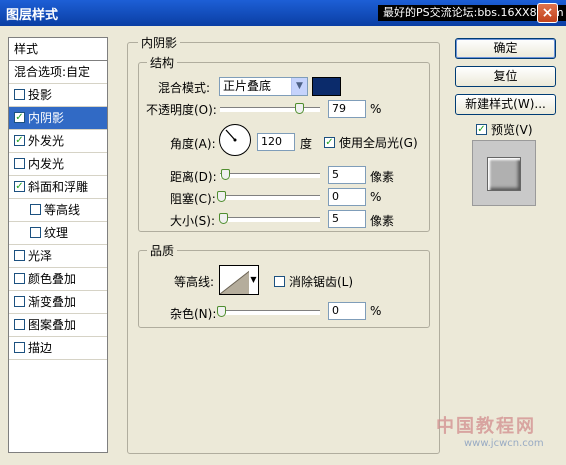  What do you see at coordinates (270, 109) in the screenshot?
I see `opacity-slider-track` at bounding box center [270, 109].